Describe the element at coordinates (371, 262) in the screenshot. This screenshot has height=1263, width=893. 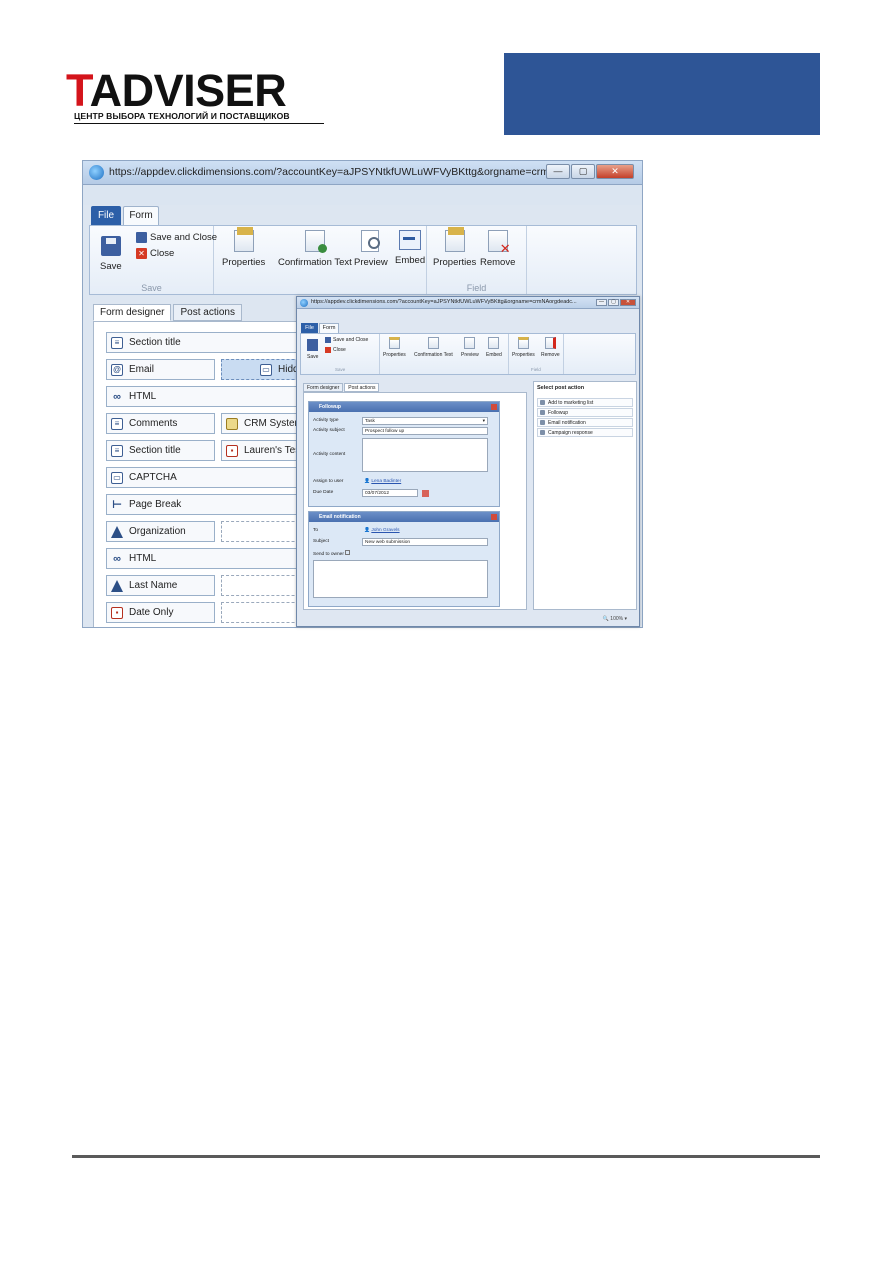
I see `preview-label: Preview` at that location.